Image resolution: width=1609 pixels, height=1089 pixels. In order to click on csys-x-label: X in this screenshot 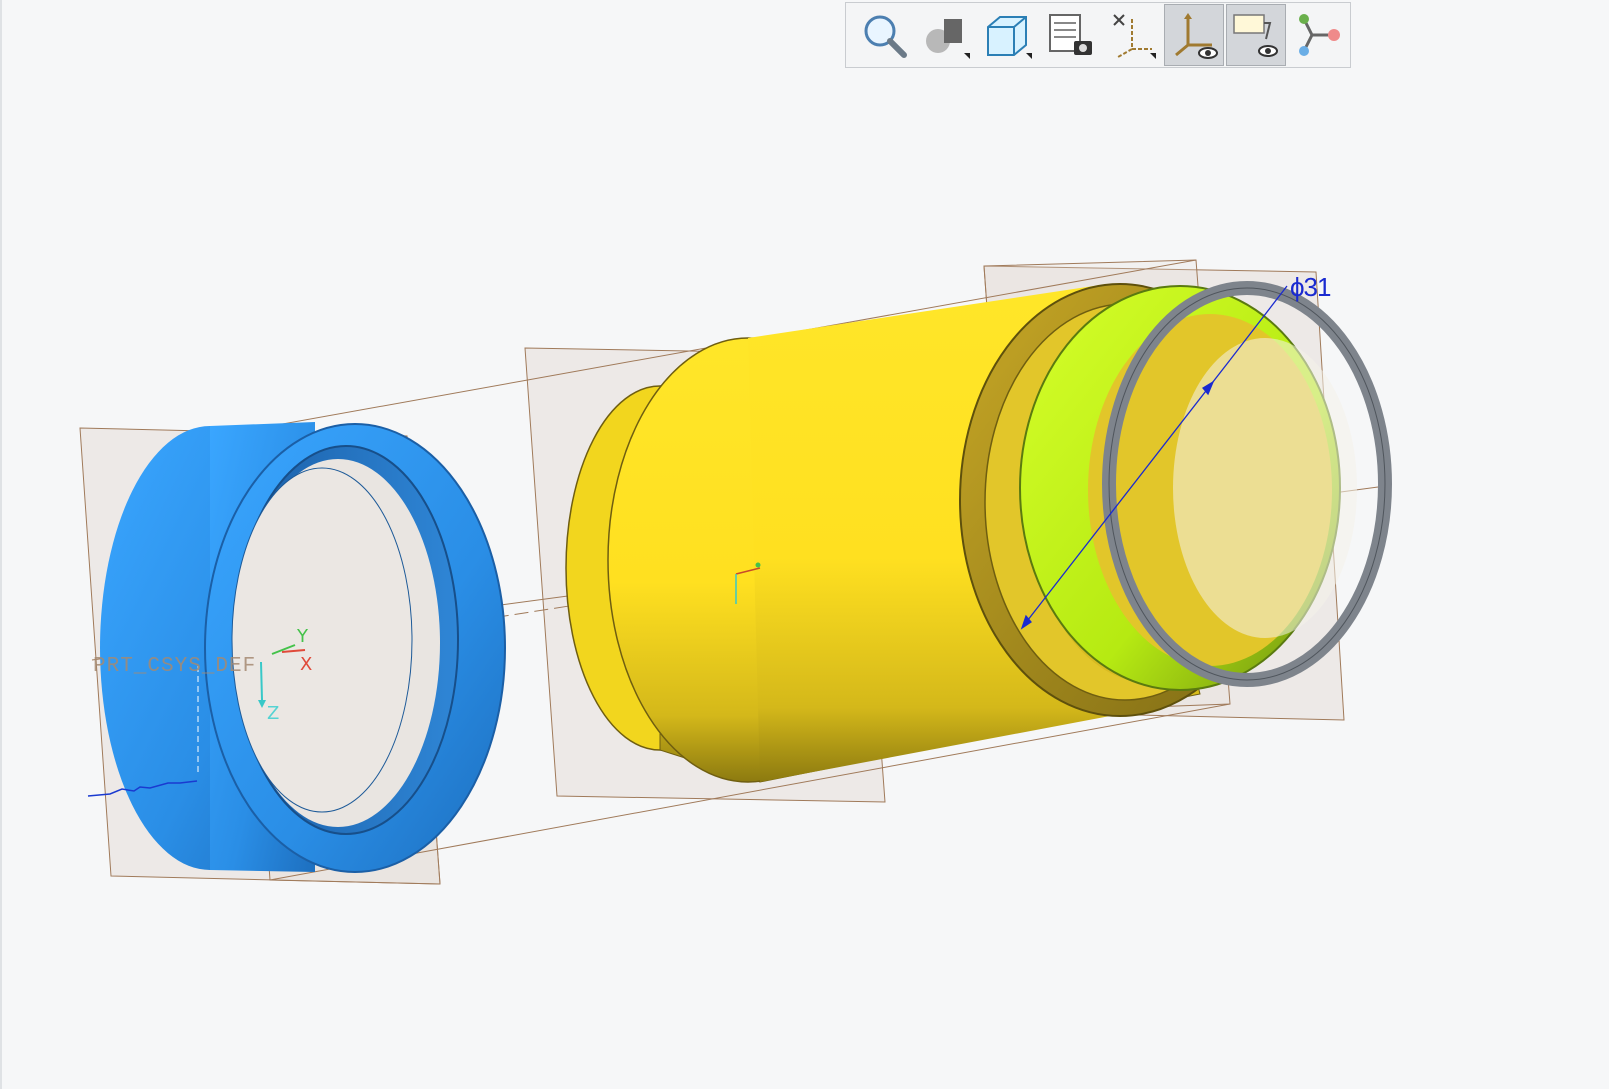, I will do `click(306, 664)`.